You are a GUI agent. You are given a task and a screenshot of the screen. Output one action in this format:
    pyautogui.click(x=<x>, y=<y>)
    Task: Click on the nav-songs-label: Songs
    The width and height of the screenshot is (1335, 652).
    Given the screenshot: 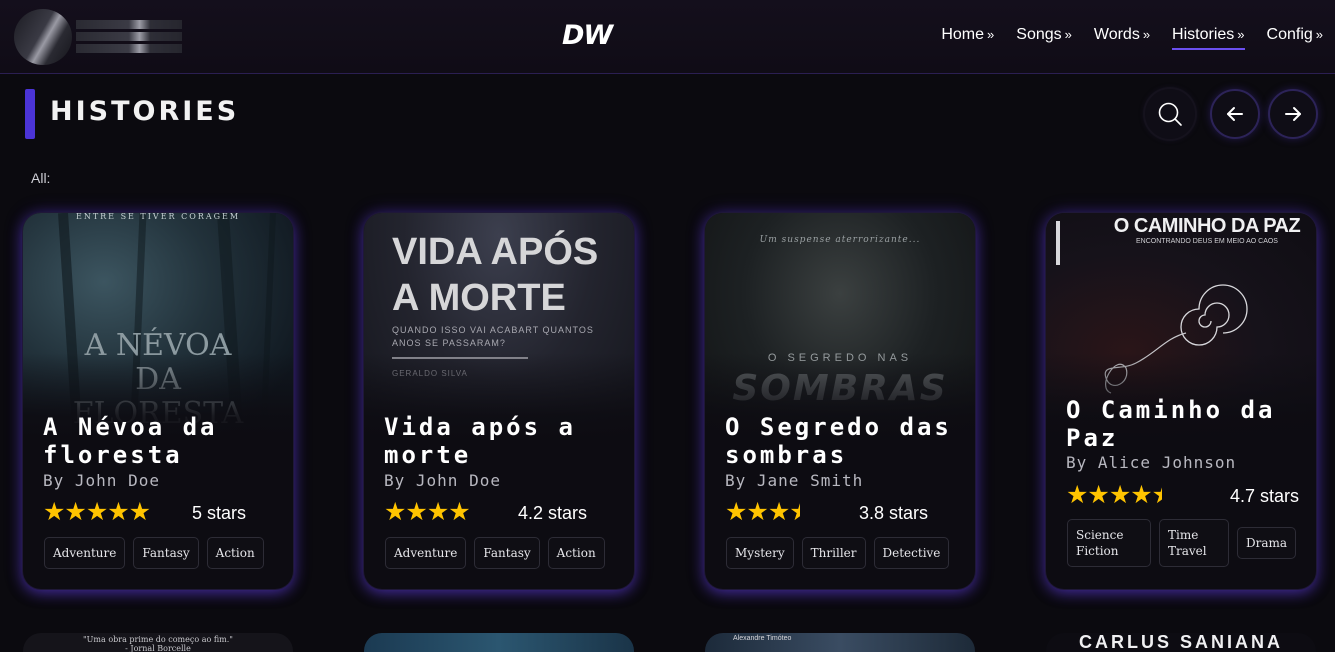 What is the action you would take?
    pyautogui.click(x=1039, y=34)
    